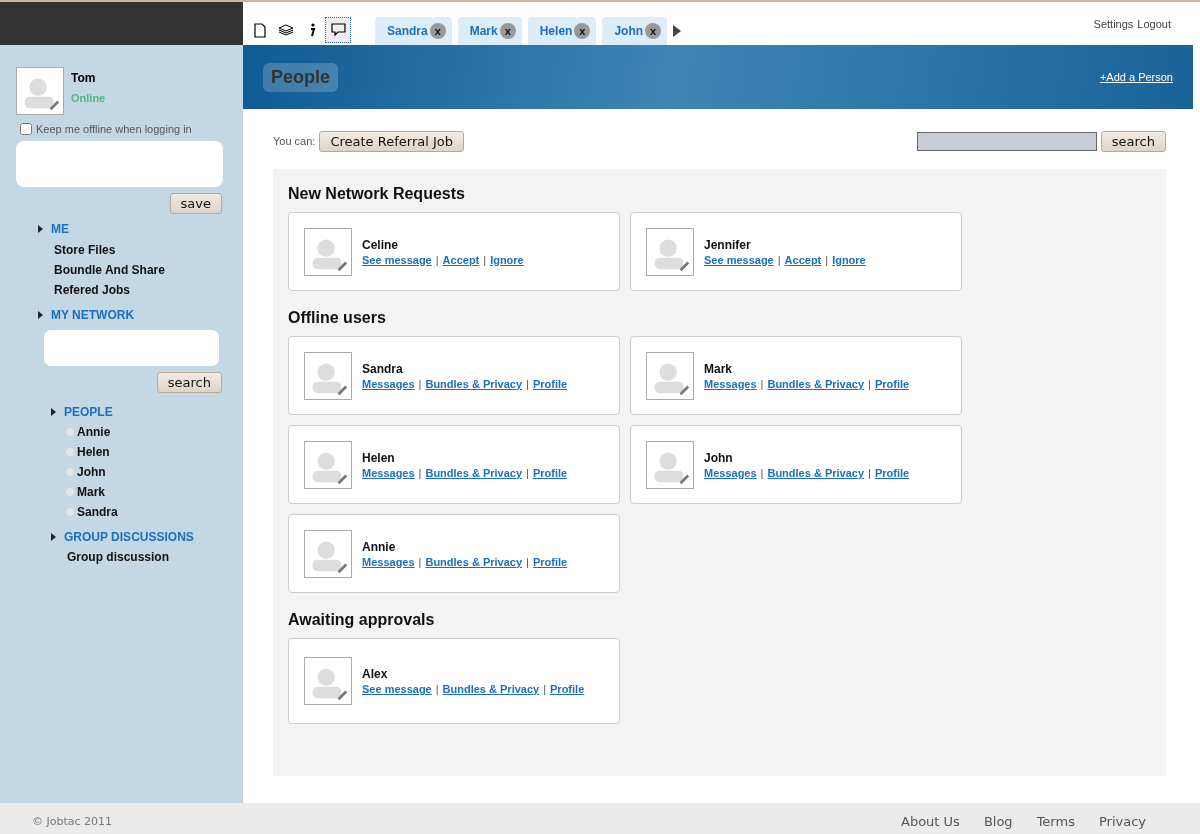  What do you see at coordinates (121, 290) in the screenshot?
I see `nav-link: Refered Jobs` at bounding box center [121, 290].